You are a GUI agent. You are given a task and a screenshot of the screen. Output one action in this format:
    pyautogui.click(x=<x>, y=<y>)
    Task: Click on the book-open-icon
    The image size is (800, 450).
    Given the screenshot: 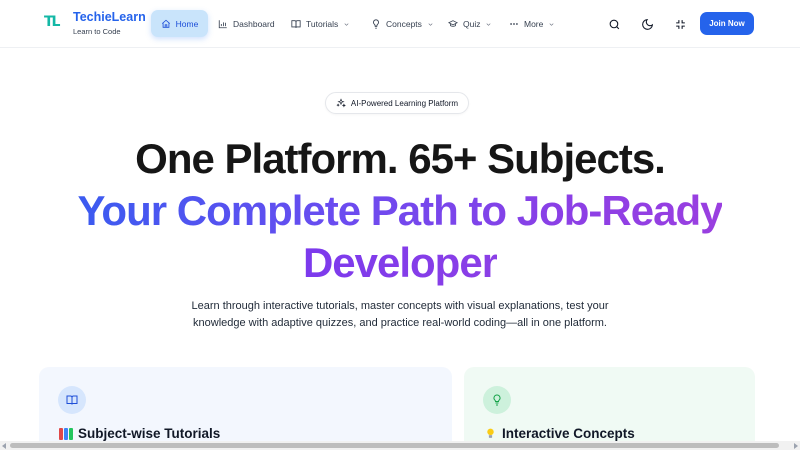 What is the action you would take?
    pyautogui.click(x=72, y=400)
    